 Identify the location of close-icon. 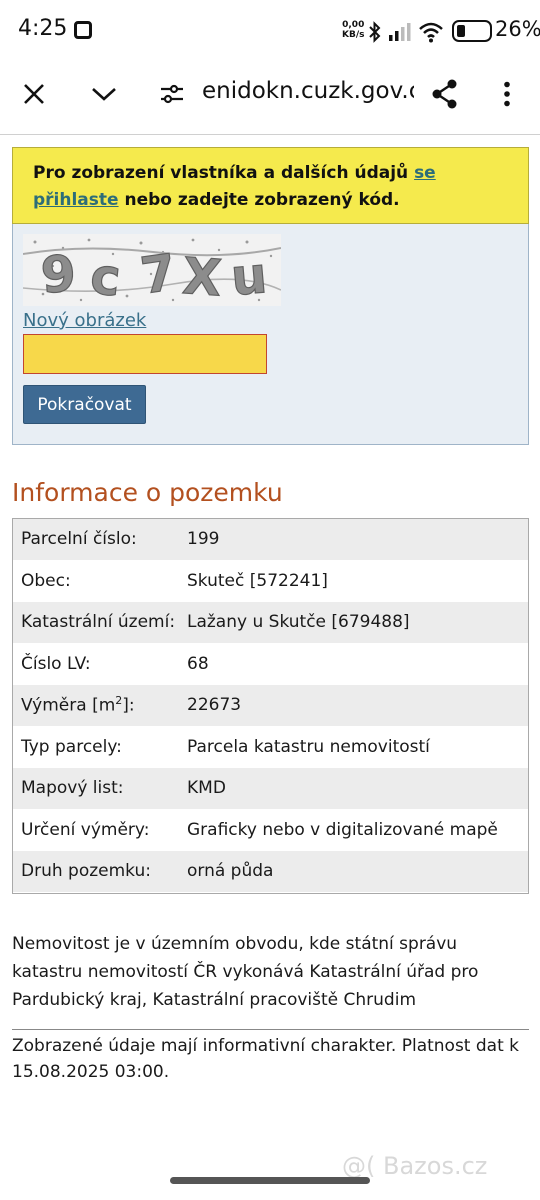
(34, 94).